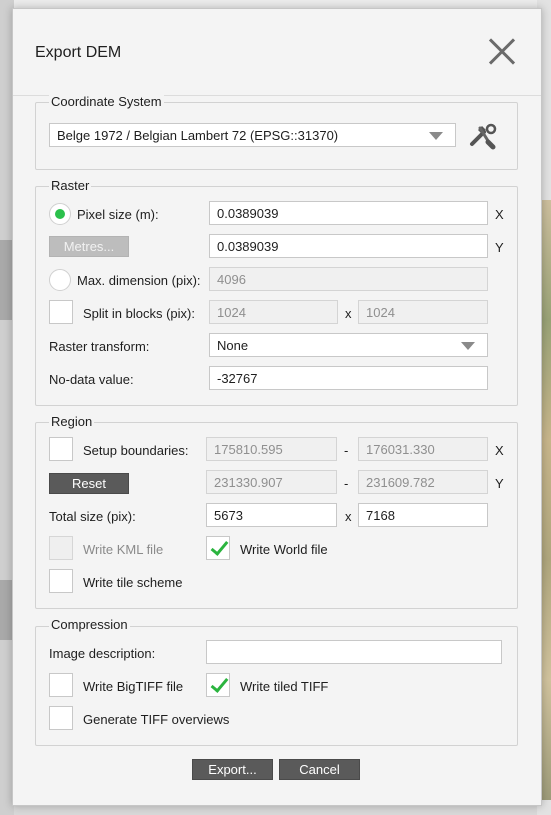  I want to click on dialog-title: Export DEM, so click(78, 52).